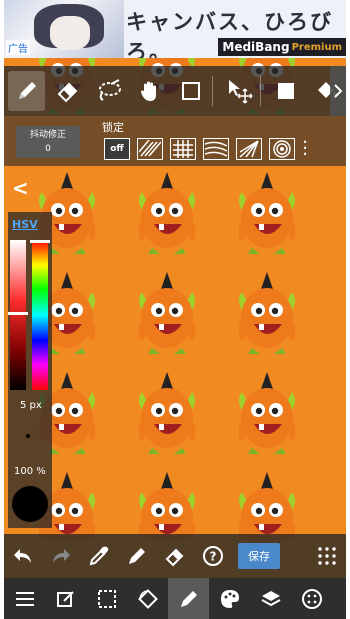 Image resolution: width=350 pixels, height=619 pixels. I want to click on move-icon, so click(240, 92).